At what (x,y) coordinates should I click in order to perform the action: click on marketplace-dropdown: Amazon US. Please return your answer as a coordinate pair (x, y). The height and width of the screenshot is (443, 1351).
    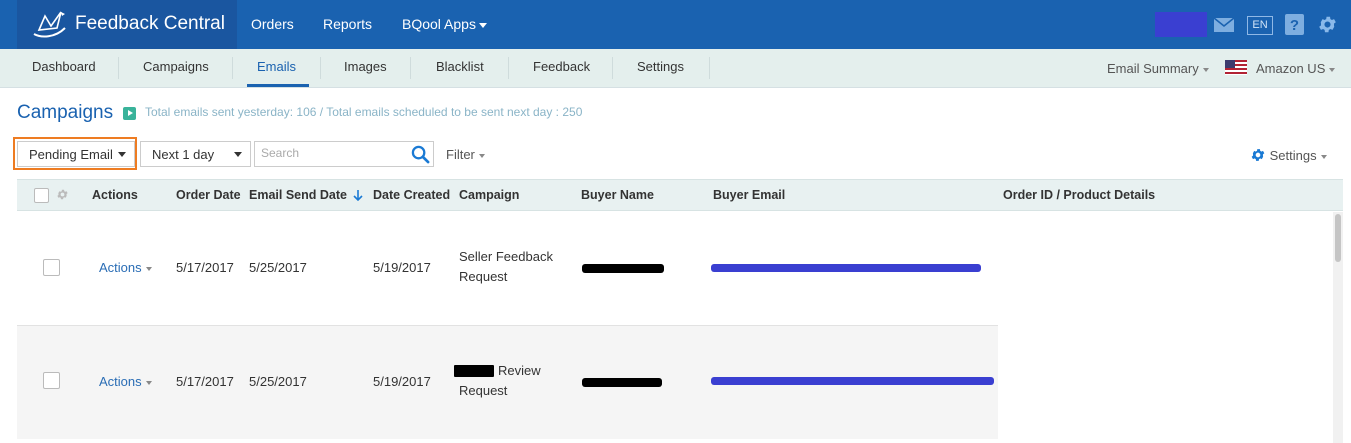
    Looking at the image, I should click on (1296, 68).